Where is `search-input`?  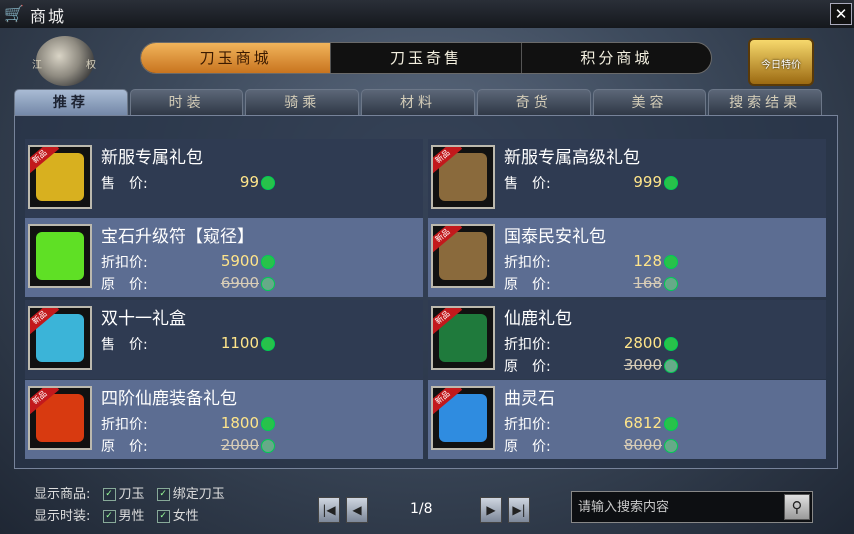 search-input is located at coordinates (678, 507).